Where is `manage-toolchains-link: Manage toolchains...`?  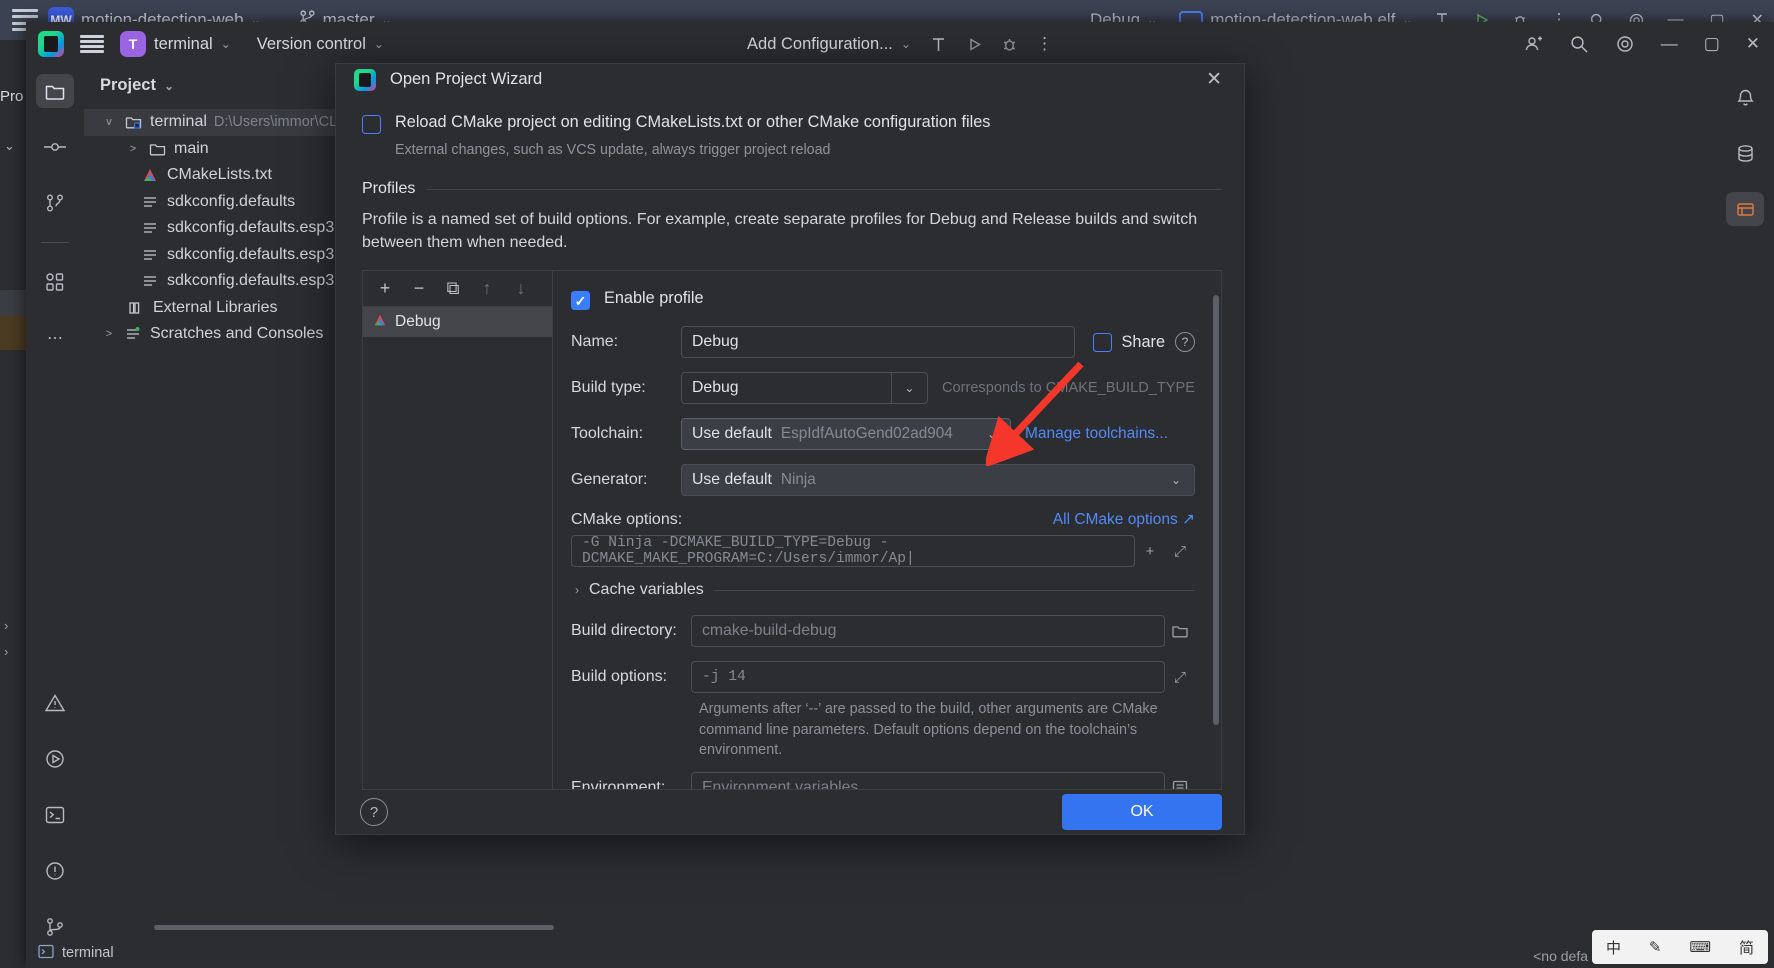
manage-toolchains-link: Manage toolchains... is located at coordinates (1096, 434).